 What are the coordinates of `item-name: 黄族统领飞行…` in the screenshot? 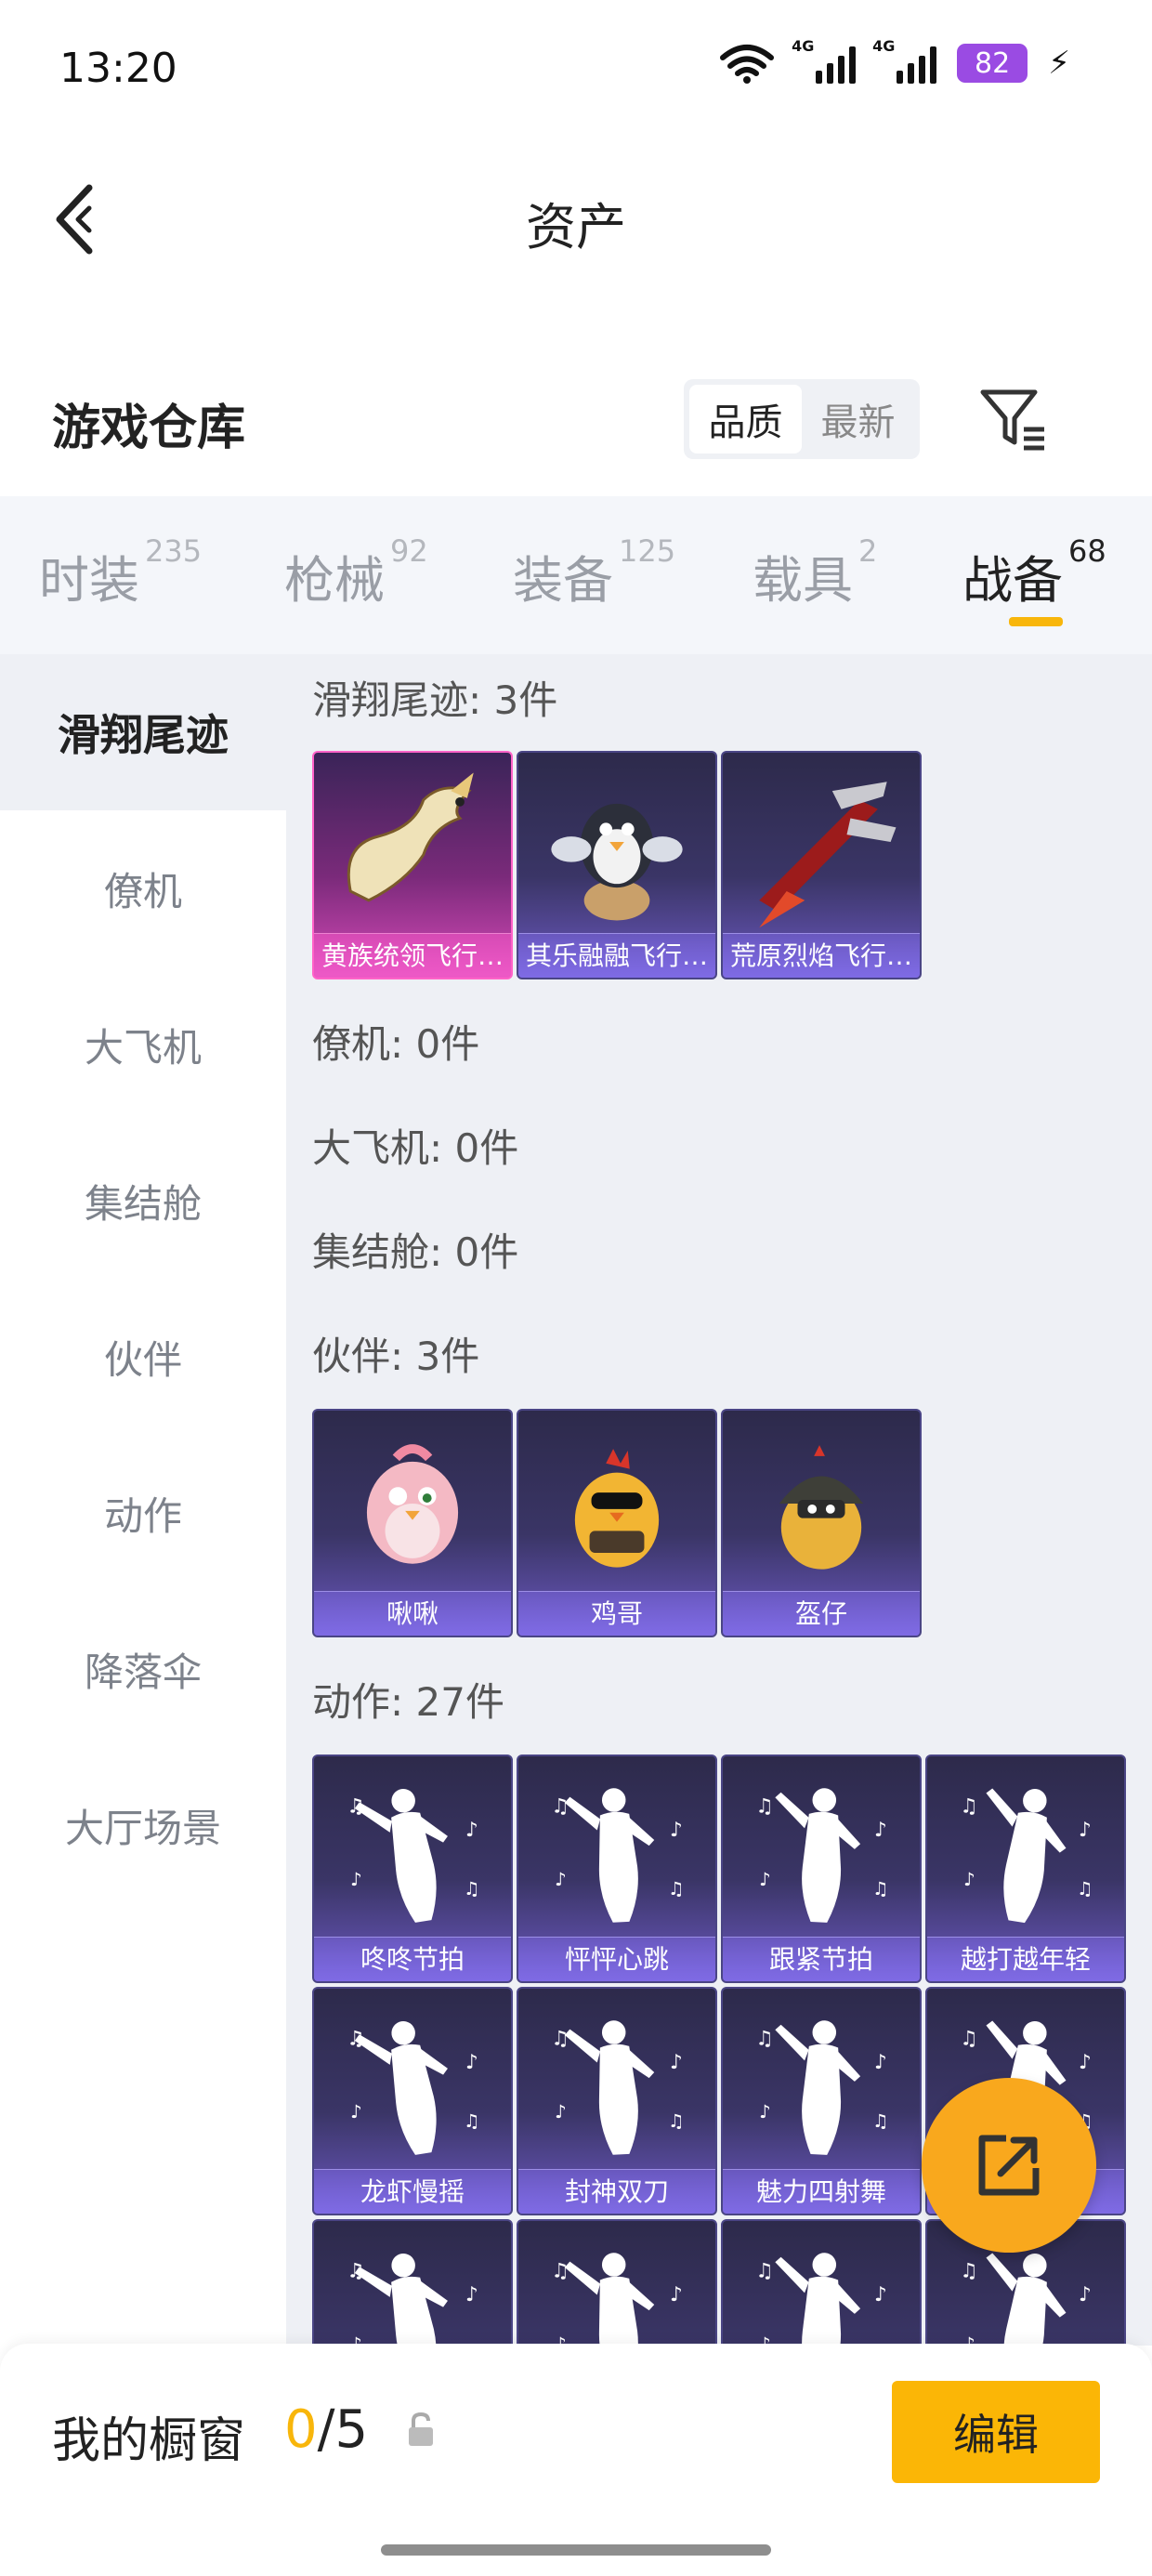 It's located at (412, 955).